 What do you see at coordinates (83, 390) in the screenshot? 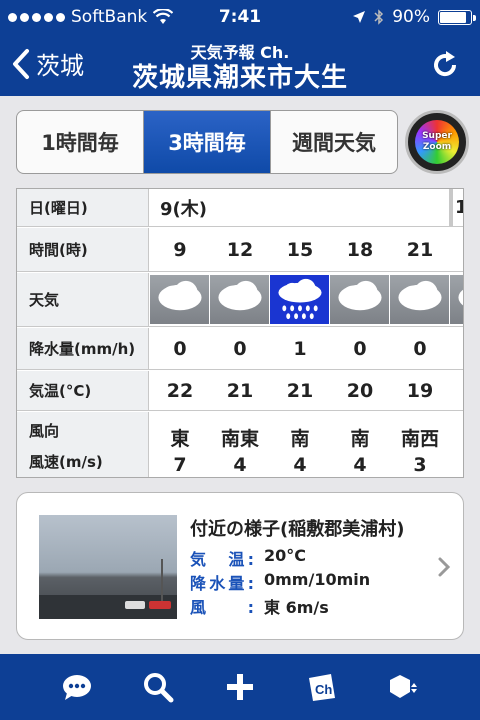
I see `temp-row-label: 気温(°C)` at bounding box center [83, 390].